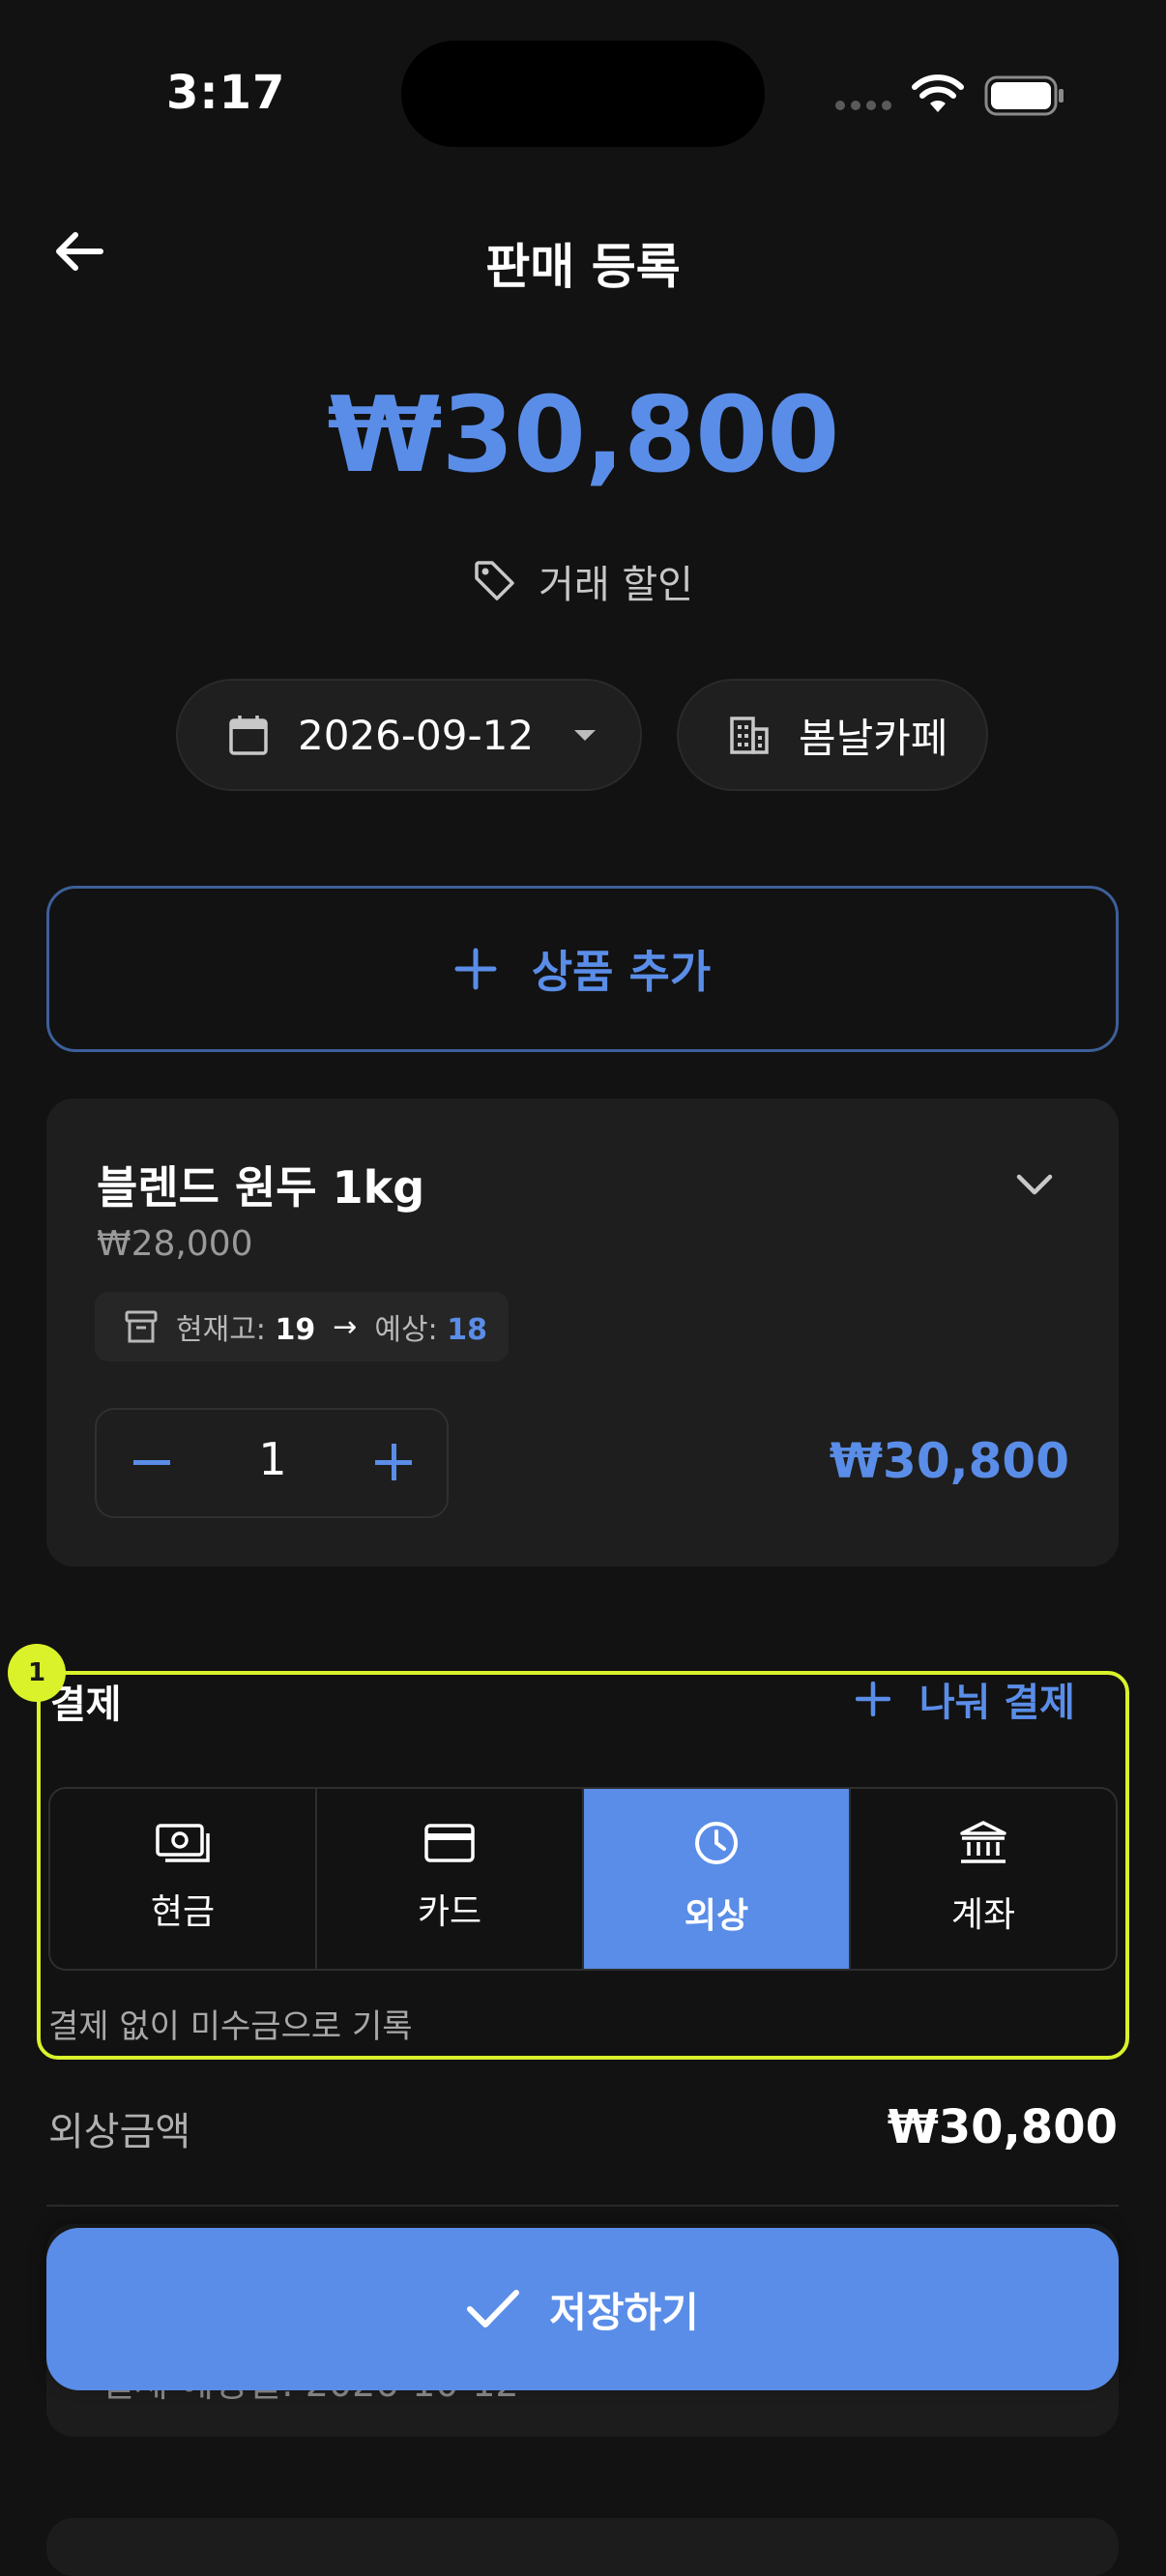 This screenshot has height=2576, width=1166. What do you see at coordinates (716, 1916) in the screenshot?
I see `payment-method-label: 외상` at bounding box center [716, 1916].